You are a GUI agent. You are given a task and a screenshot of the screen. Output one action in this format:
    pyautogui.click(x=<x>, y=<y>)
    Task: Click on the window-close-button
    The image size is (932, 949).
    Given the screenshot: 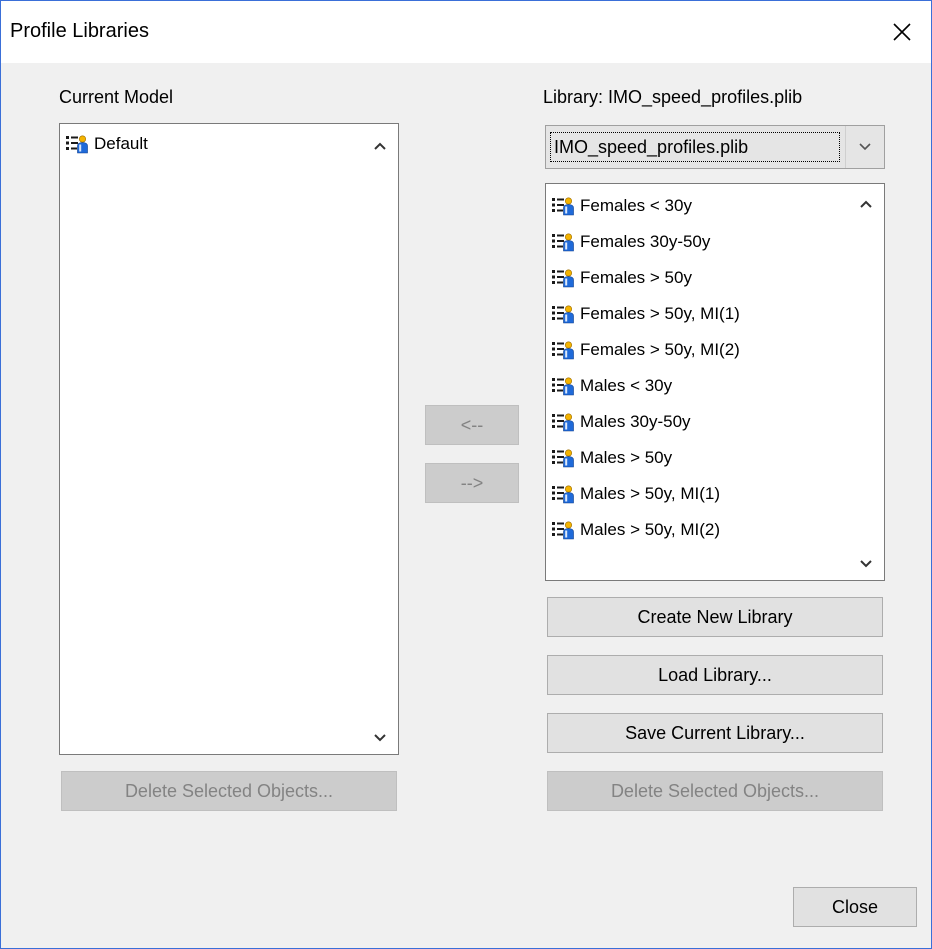 What is the action you would take?
    pyautogui.click(x=902, y=32)
    